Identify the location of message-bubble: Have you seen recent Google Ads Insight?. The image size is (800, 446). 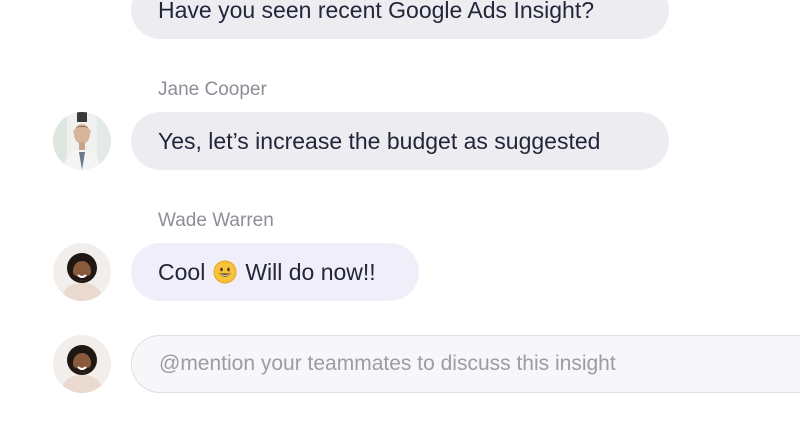
(400, 19).